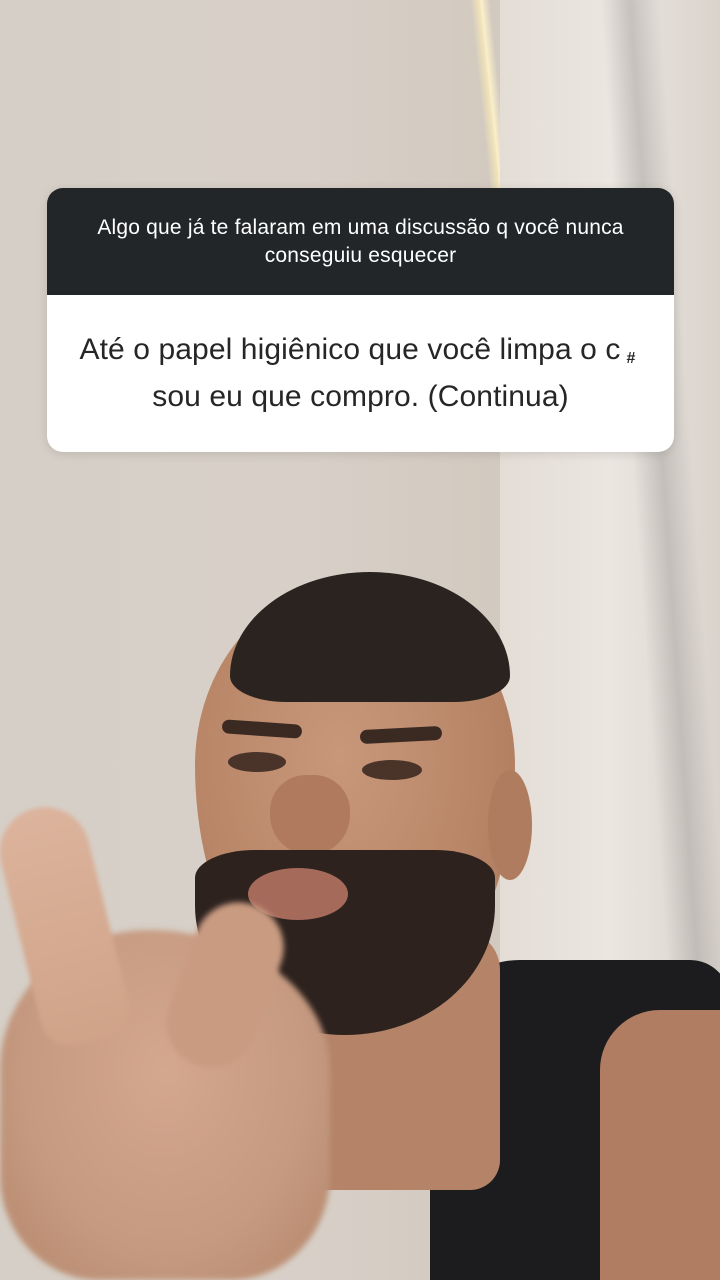  What do you see at coordinates (392, 770) in the screenshot?
I see `eye-right` at bounding box center [392, 770].